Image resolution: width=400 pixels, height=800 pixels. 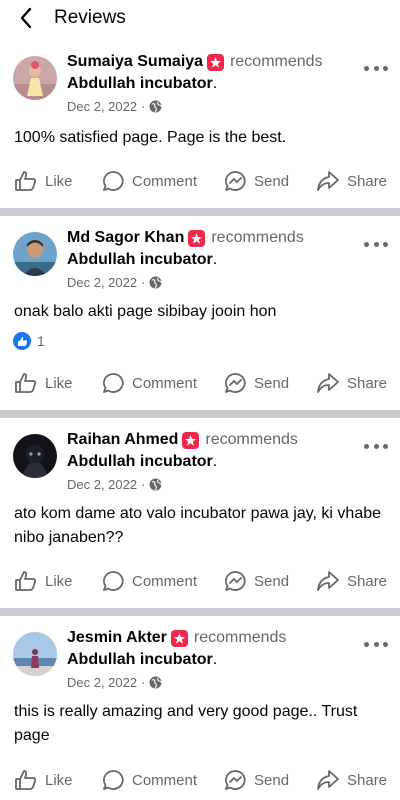 I want to click on reviewer-line: Raihan Ahmed recommends, so click(x=182, y=440).